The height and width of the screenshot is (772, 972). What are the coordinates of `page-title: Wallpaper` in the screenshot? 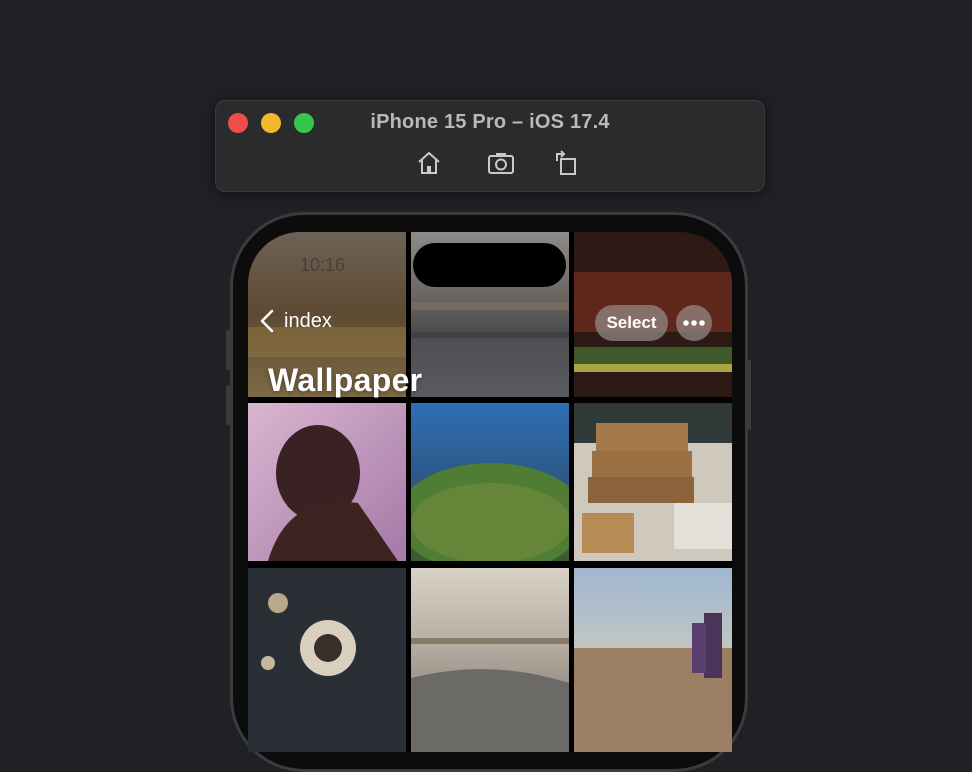 It's located at (345, 380).